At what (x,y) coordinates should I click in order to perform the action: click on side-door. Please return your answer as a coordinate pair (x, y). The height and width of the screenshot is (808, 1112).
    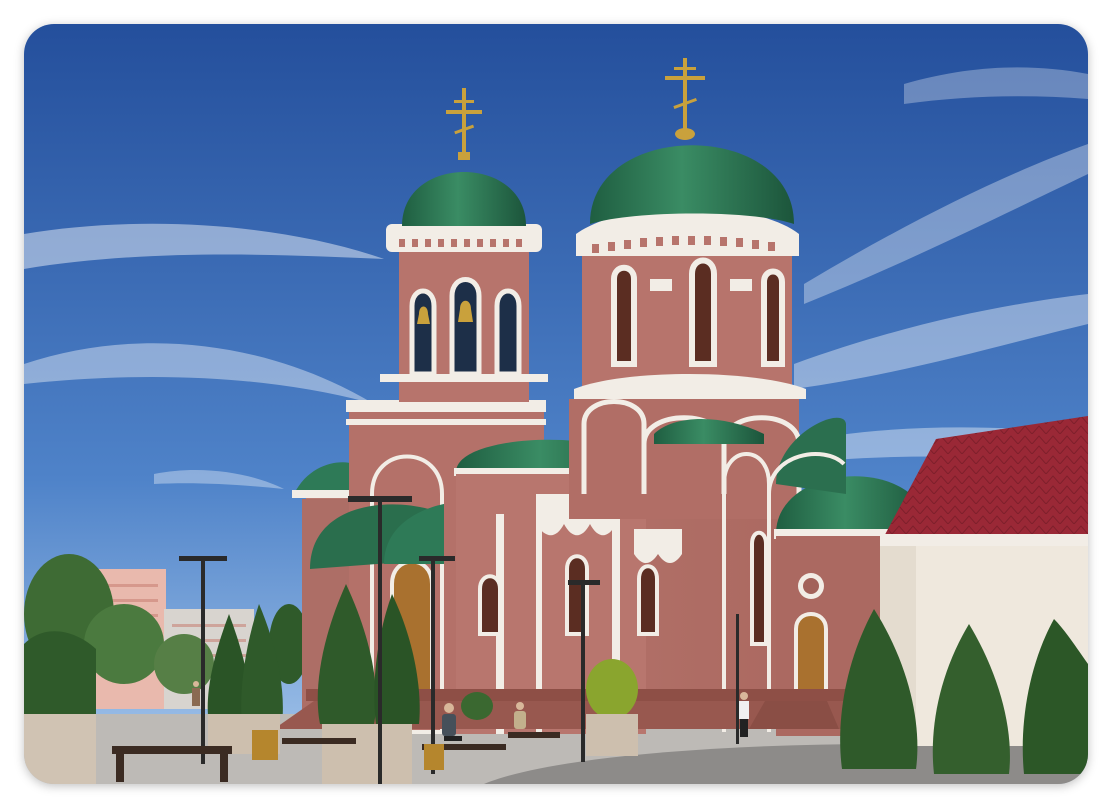
    Looking at the image, I should click on (811, 653).